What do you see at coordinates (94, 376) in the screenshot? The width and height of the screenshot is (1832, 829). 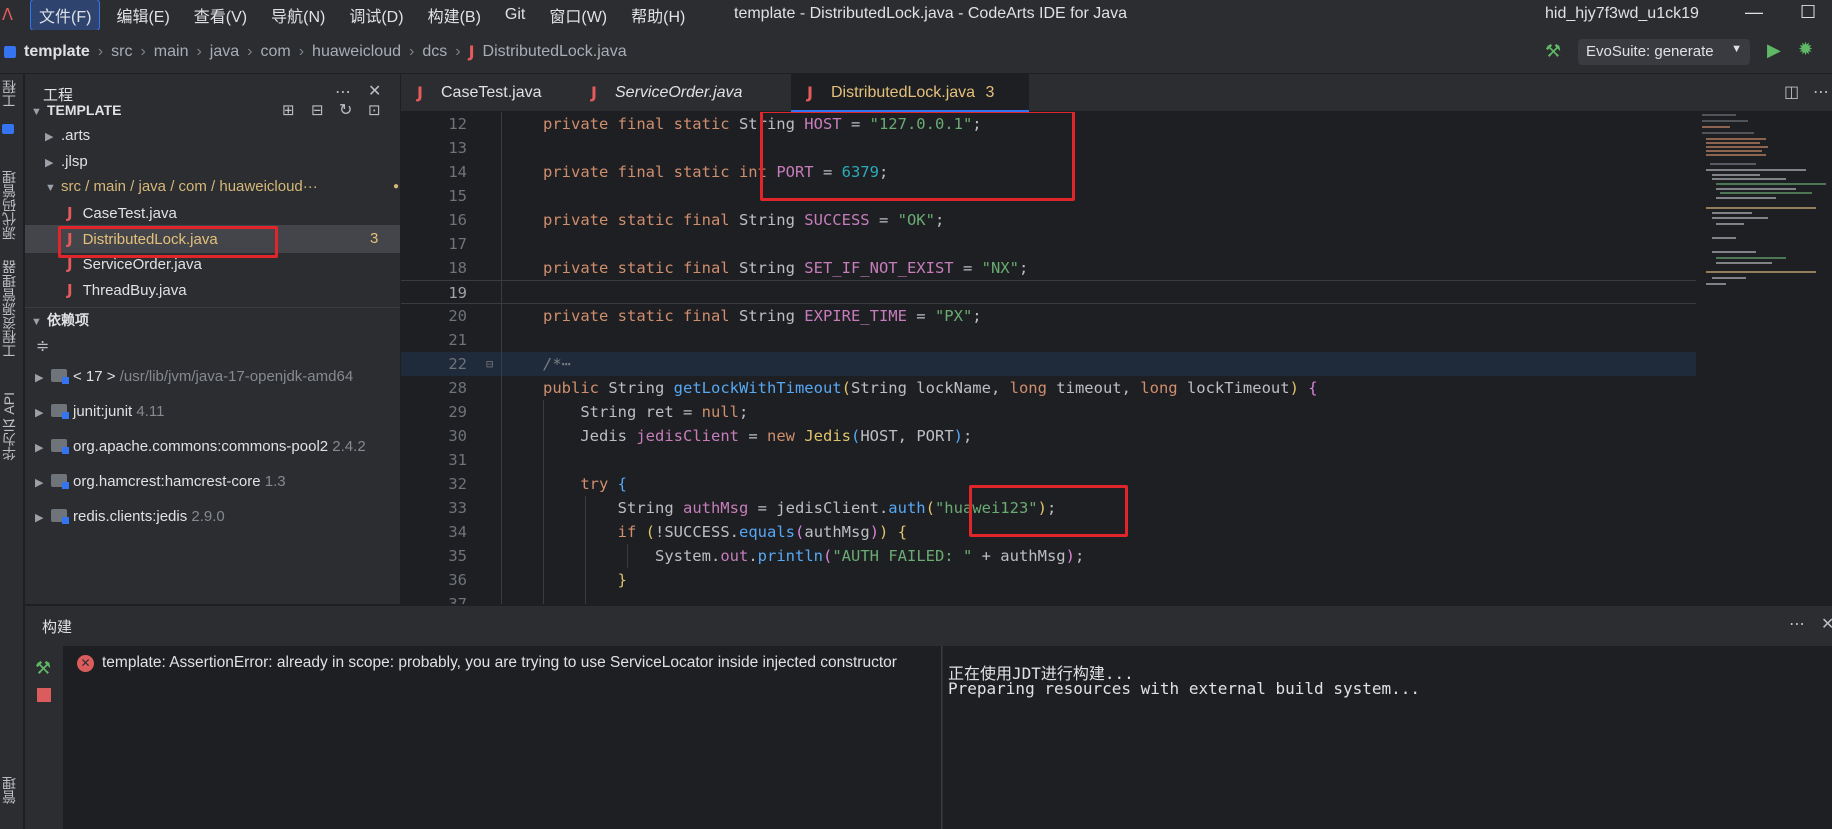 I see `dep-name: < 17 >` at bounding box center [94, 376].